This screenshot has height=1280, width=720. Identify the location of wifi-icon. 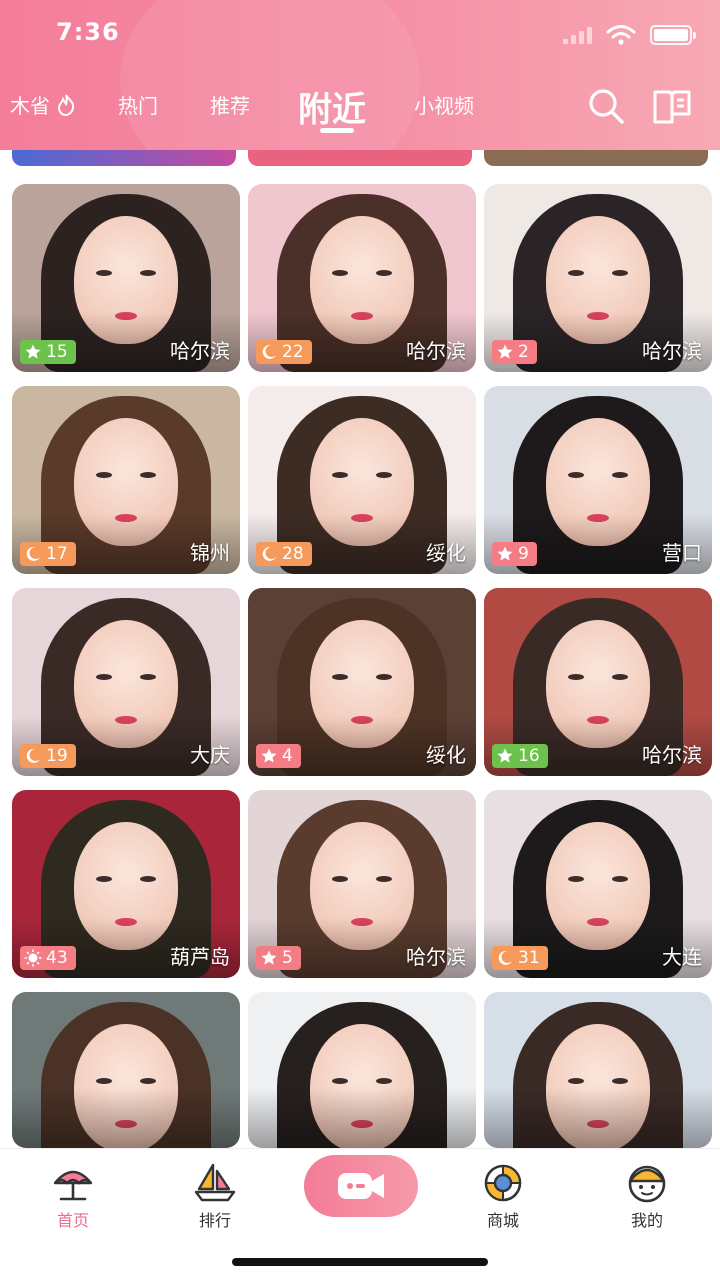
(621, 35).